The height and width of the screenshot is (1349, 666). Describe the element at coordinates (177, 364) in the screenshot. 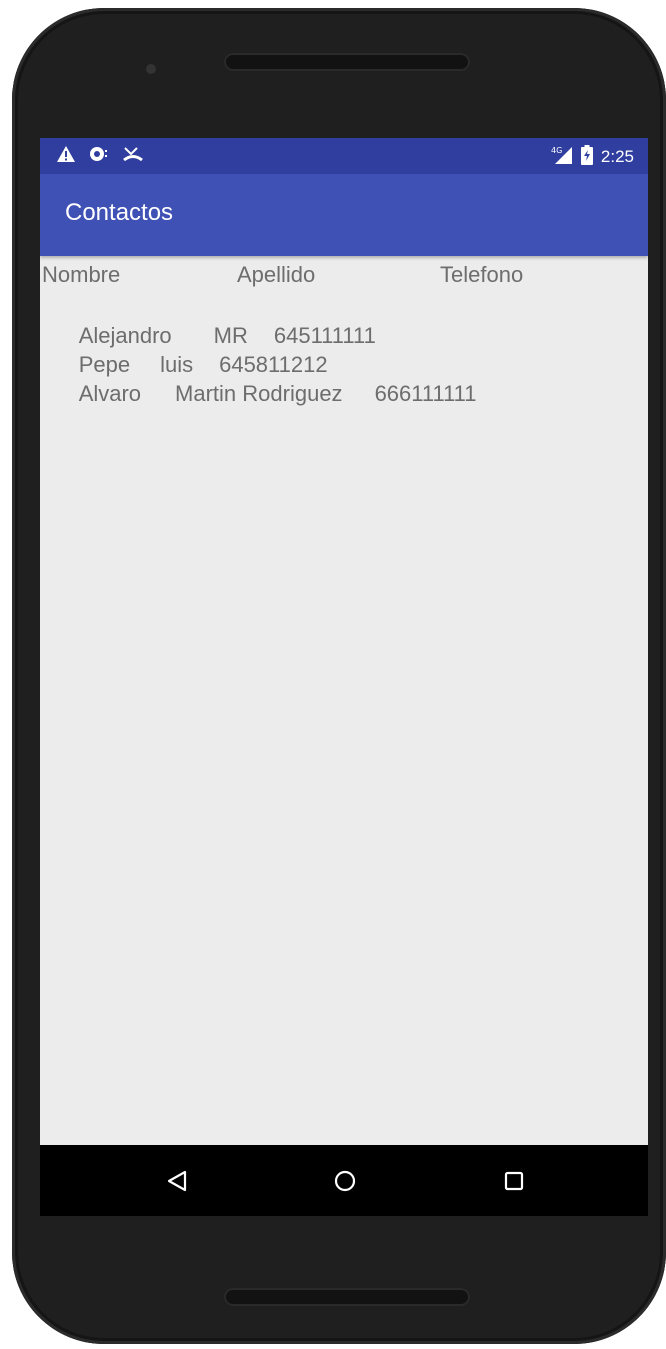

I see `cell-apellido: luis` at that location.